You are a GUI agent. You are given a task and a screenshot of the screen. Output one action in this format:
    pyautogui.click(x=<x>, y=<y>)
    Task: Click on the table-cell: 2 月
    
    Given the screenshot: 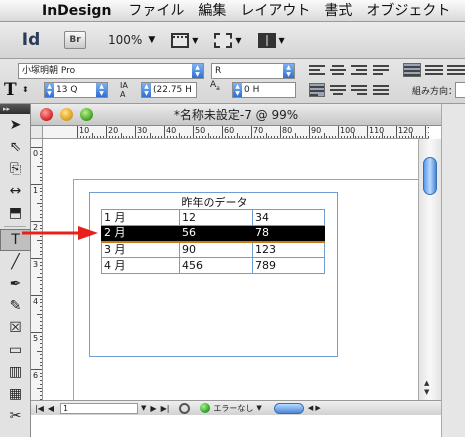 What is the action you would take?
    pyautogui.click(x=140, y=234)
    